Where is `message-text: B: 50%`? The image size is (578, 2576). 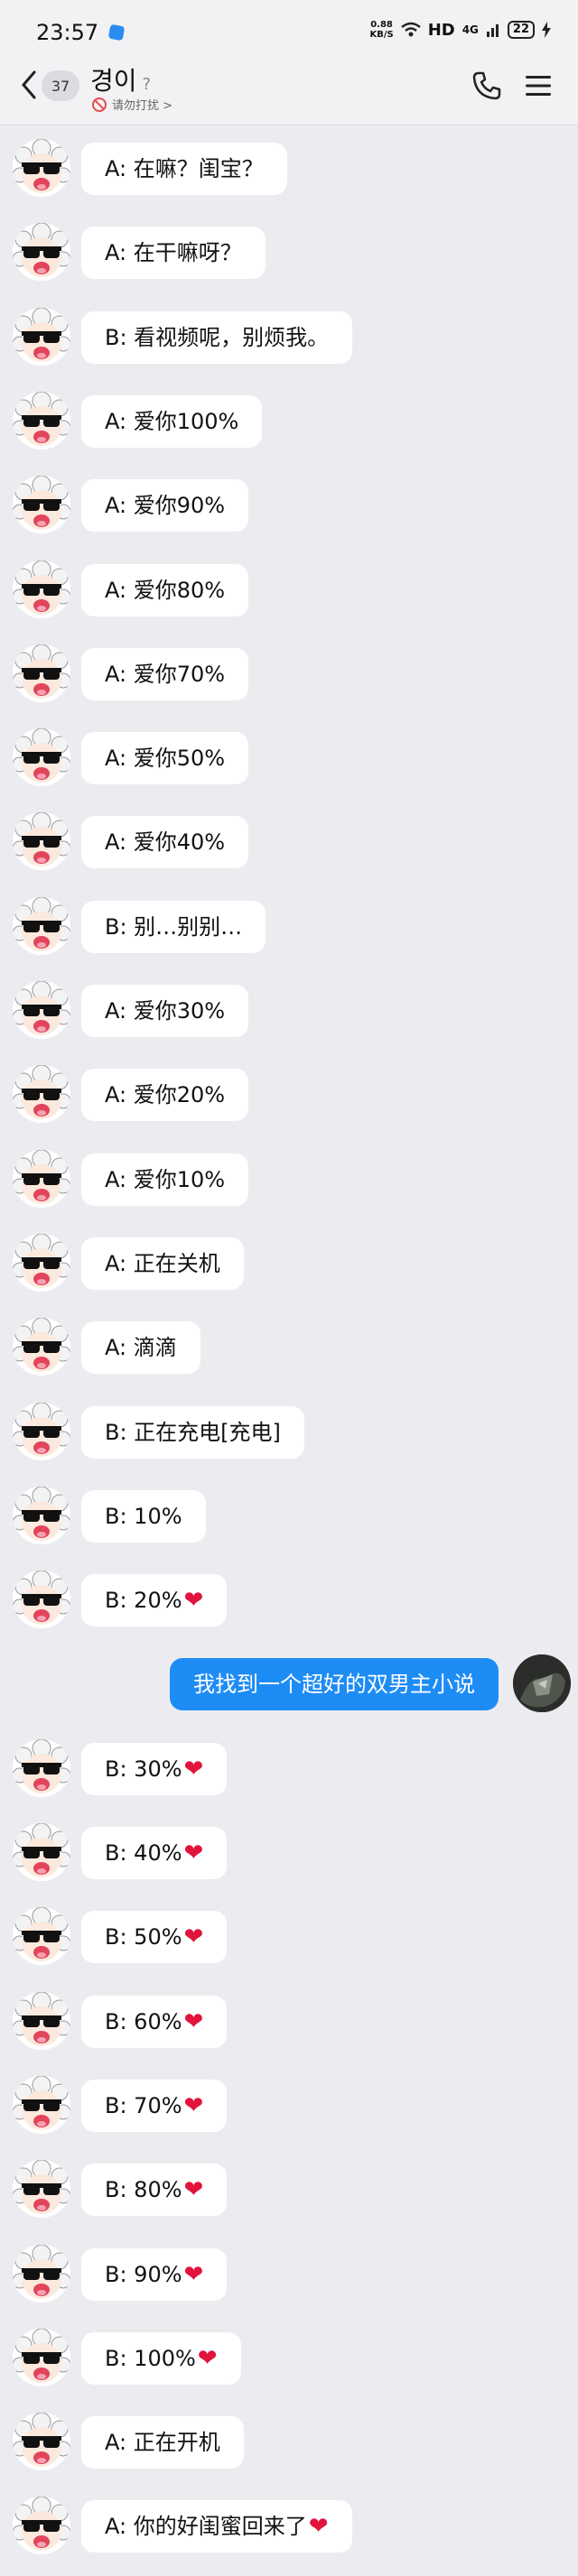 message-text: B: 50% is located at coordinates (144, 1937).